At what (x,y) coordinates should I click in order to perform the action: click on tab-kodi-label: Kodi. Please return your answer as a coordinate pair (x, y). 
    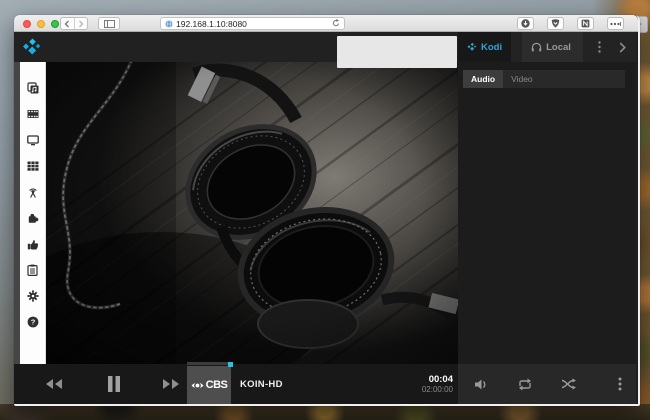
    Looking at the image, I should click on (492, 47).